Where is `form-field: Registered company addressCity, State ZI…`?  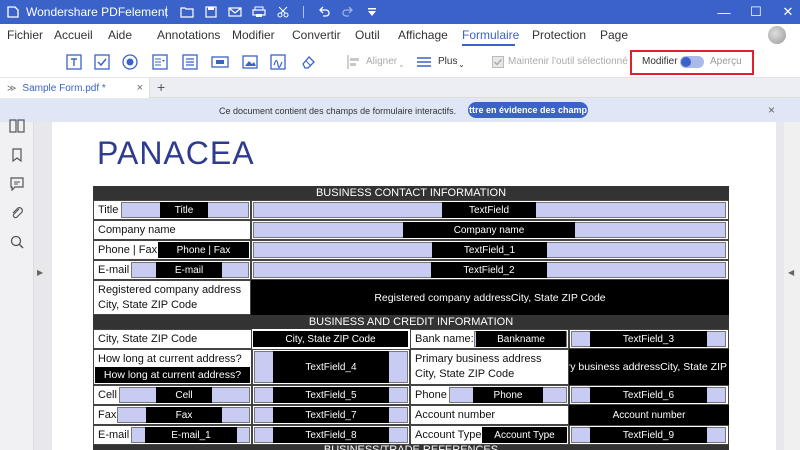 form-field: Registered company addressCity, State ZI… is located at coordinates (490, 297).